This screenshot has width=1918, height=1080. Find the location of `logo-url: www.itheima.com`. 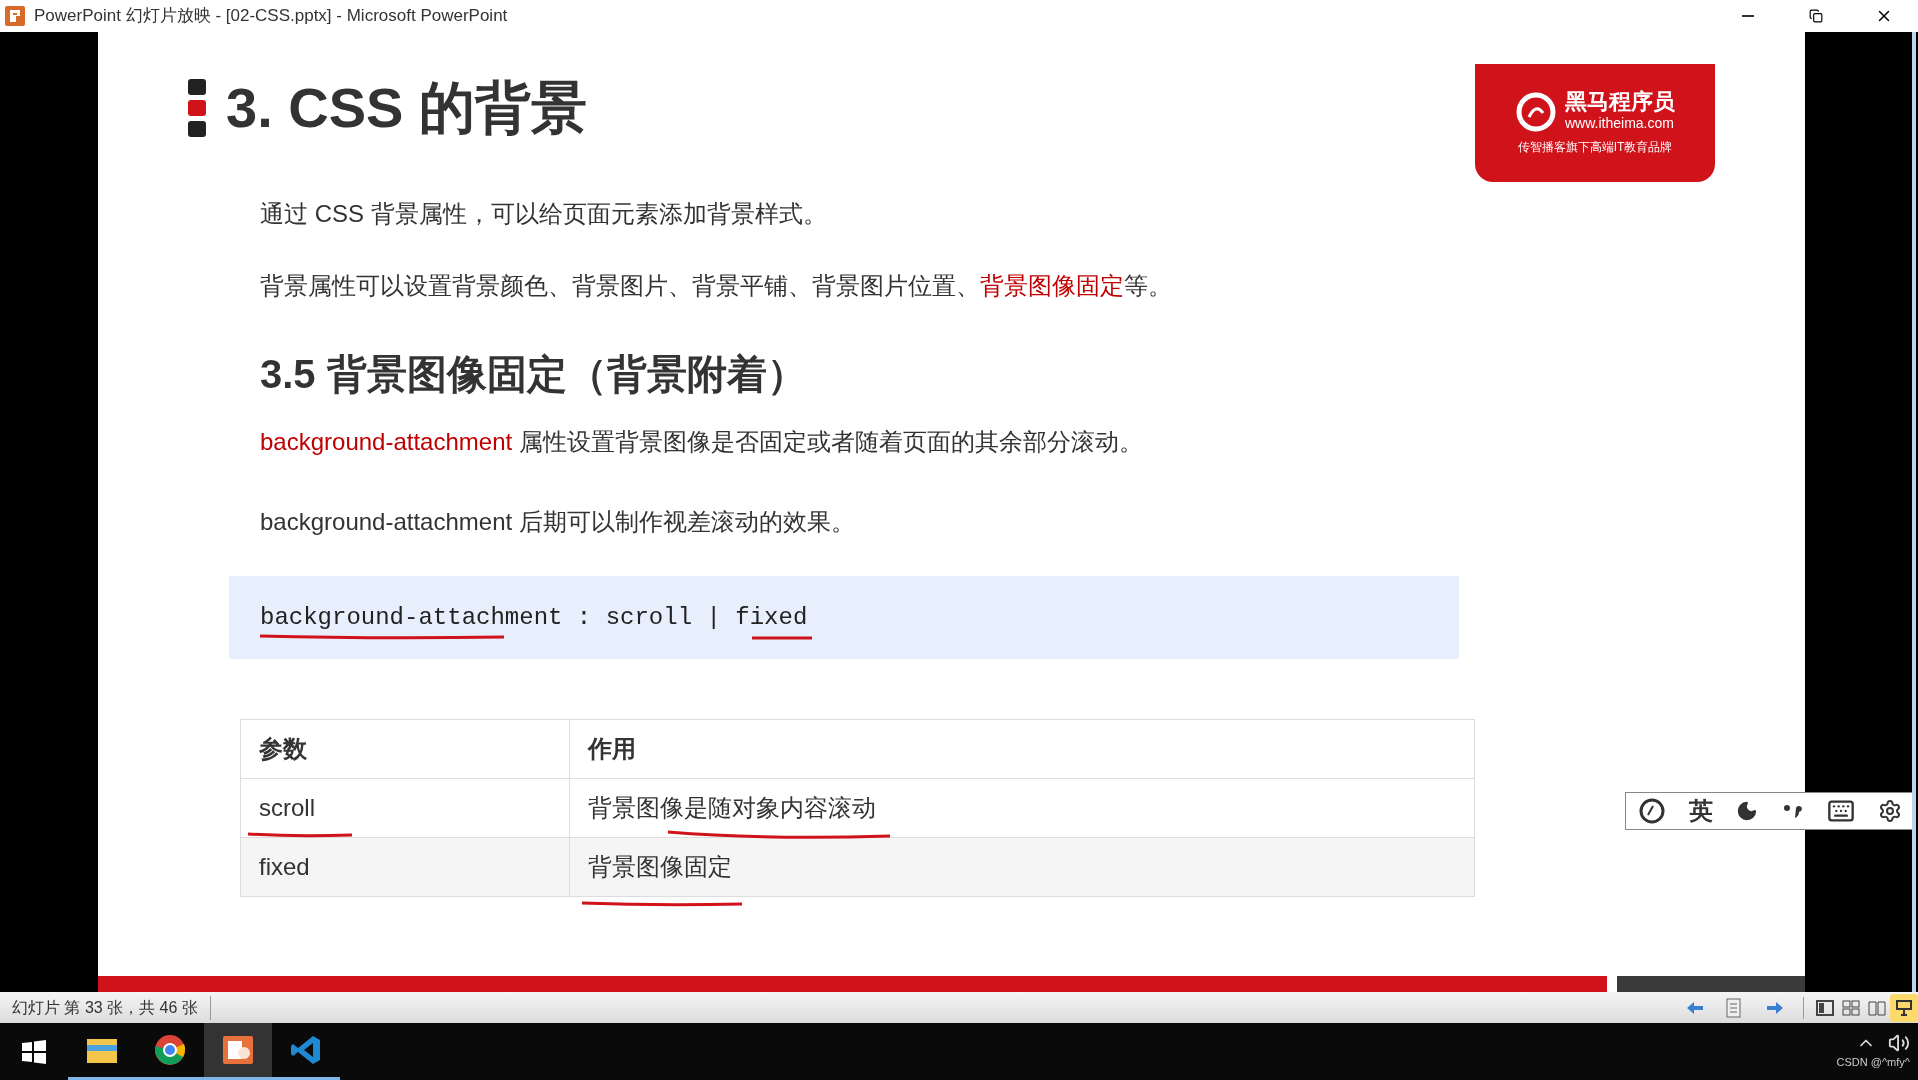

logo-url: www.itheima.com is located at coordinates (1620, 123).